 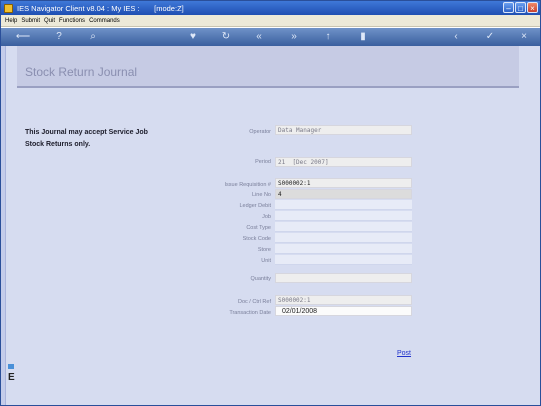 What do you see at coordinates (328, 37) in the screenshot?
I see `up-icon: ↑` at bounding box center [328, 37].